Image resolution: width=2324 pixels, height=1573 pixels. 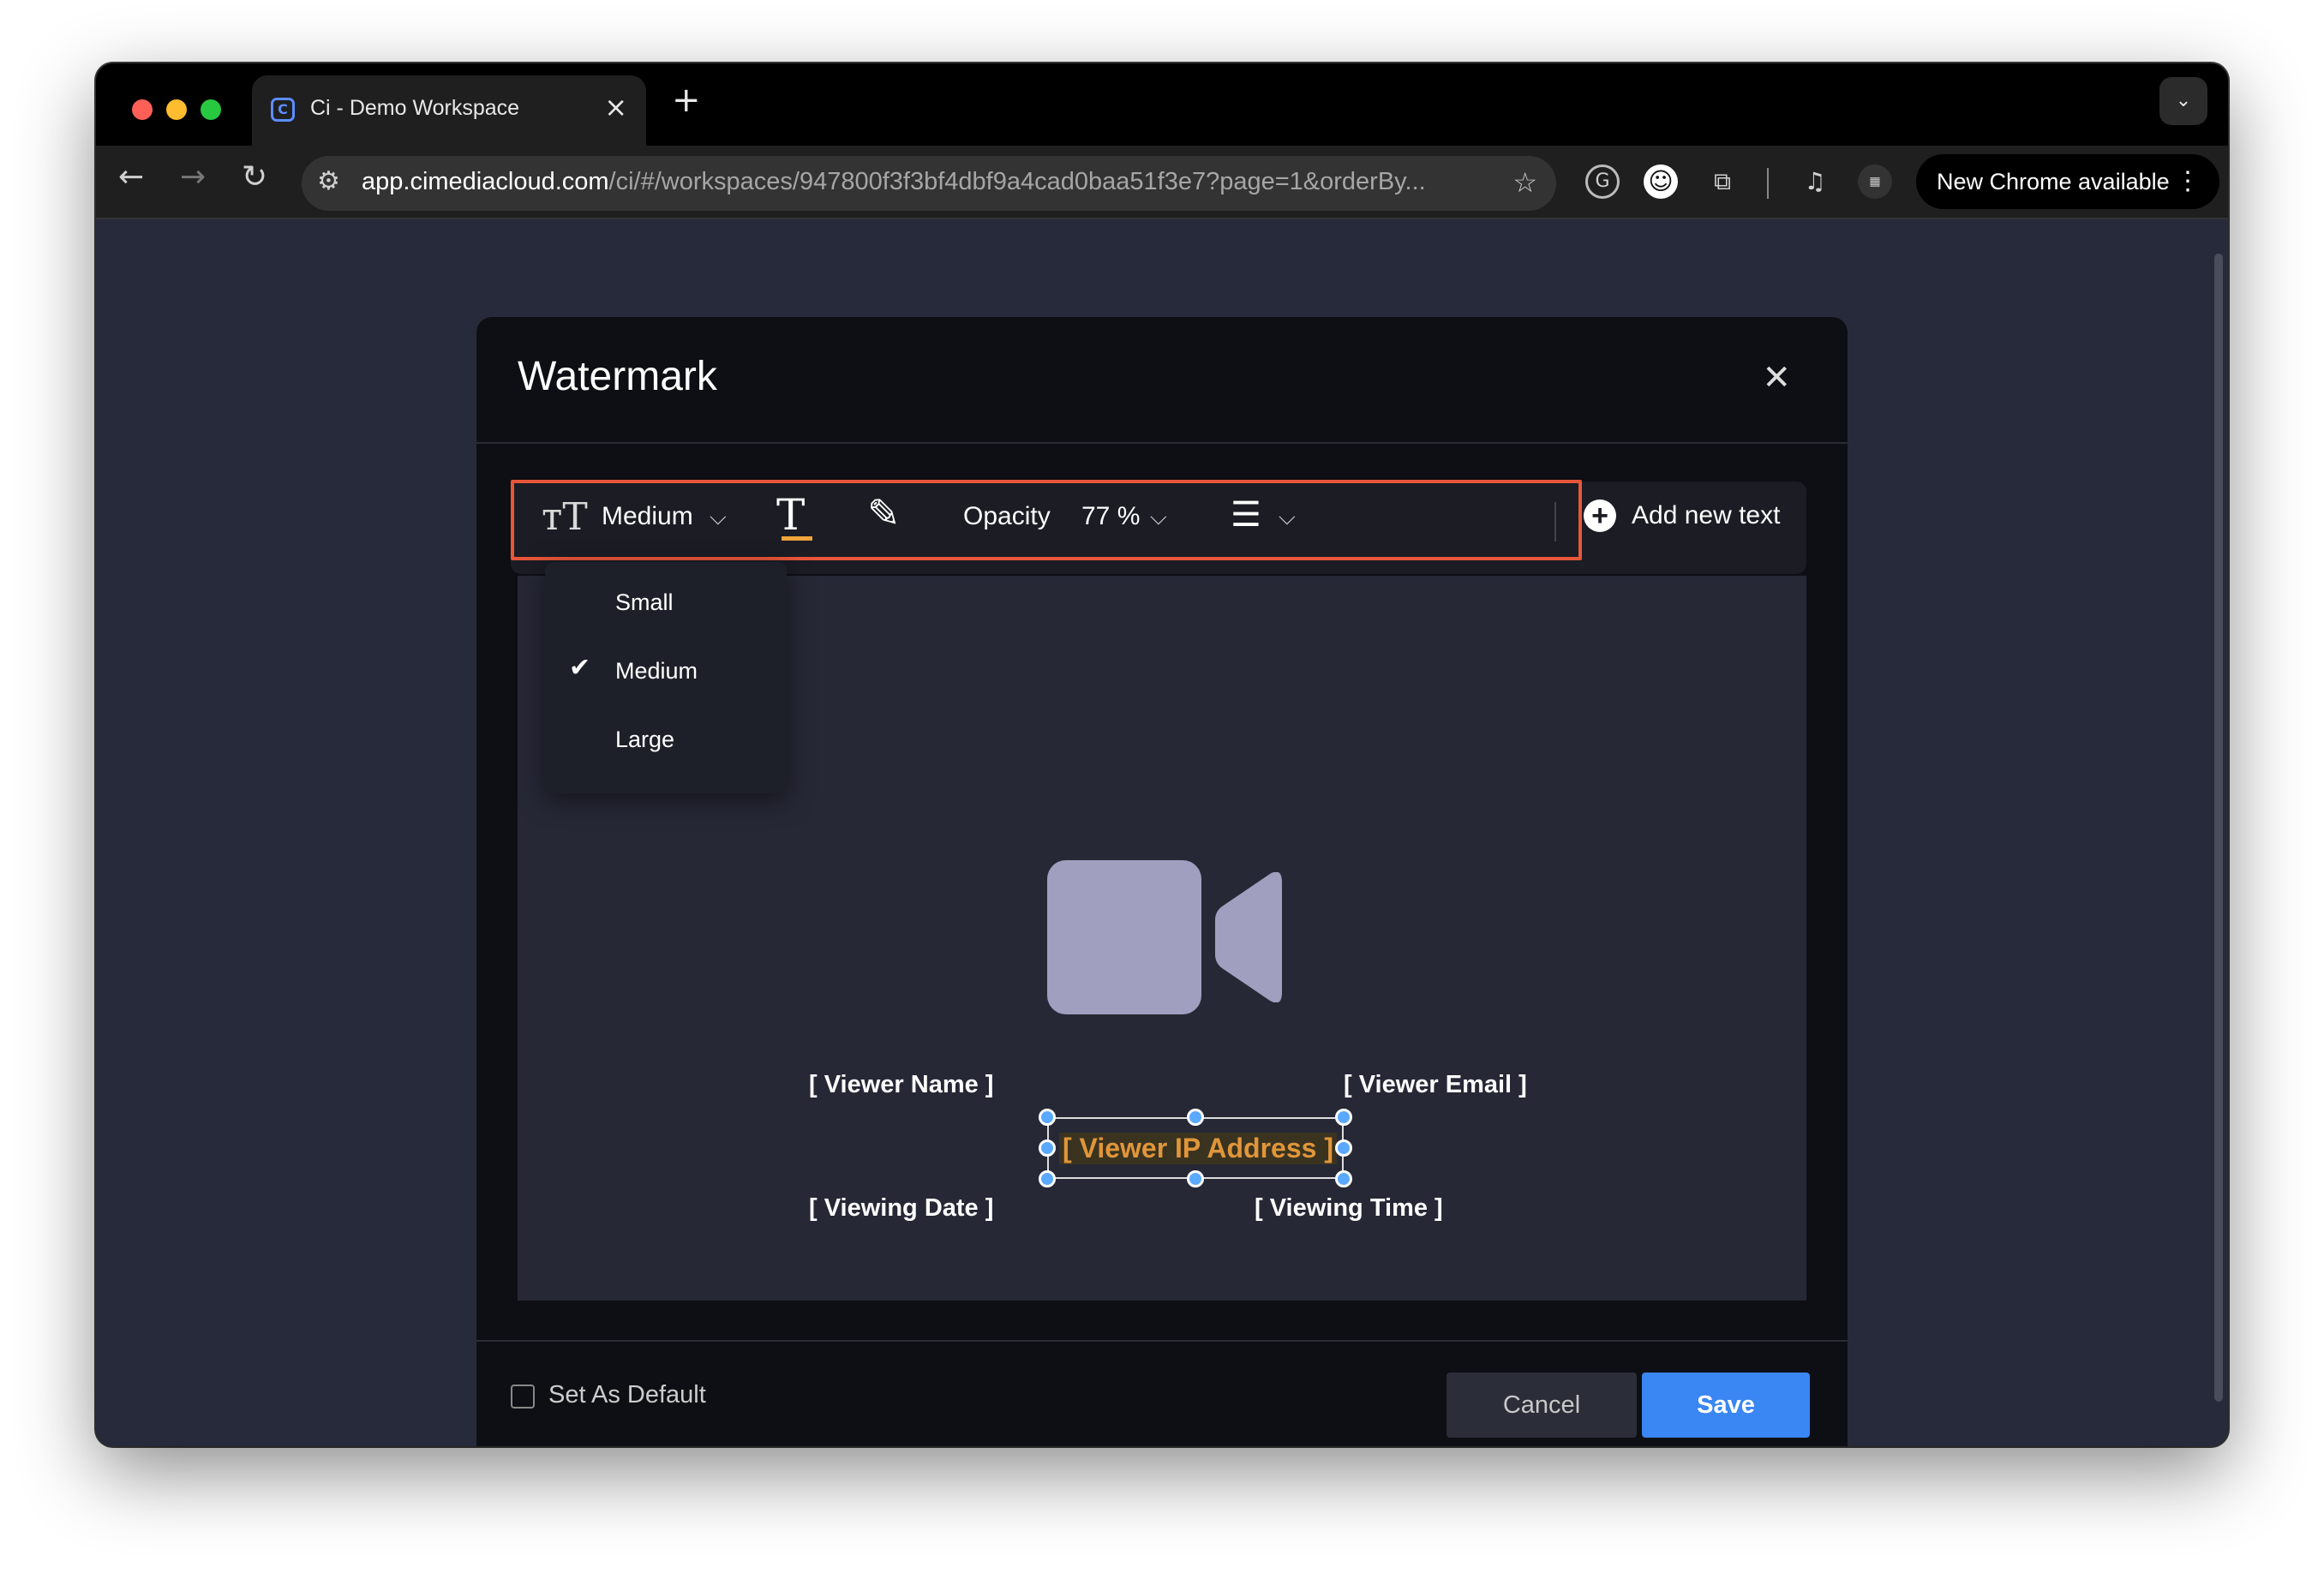 What do you see at coordinates (523, 1397) in the screenshot?
I see `set-default-checkbox` at bounding box center [523, 1397].